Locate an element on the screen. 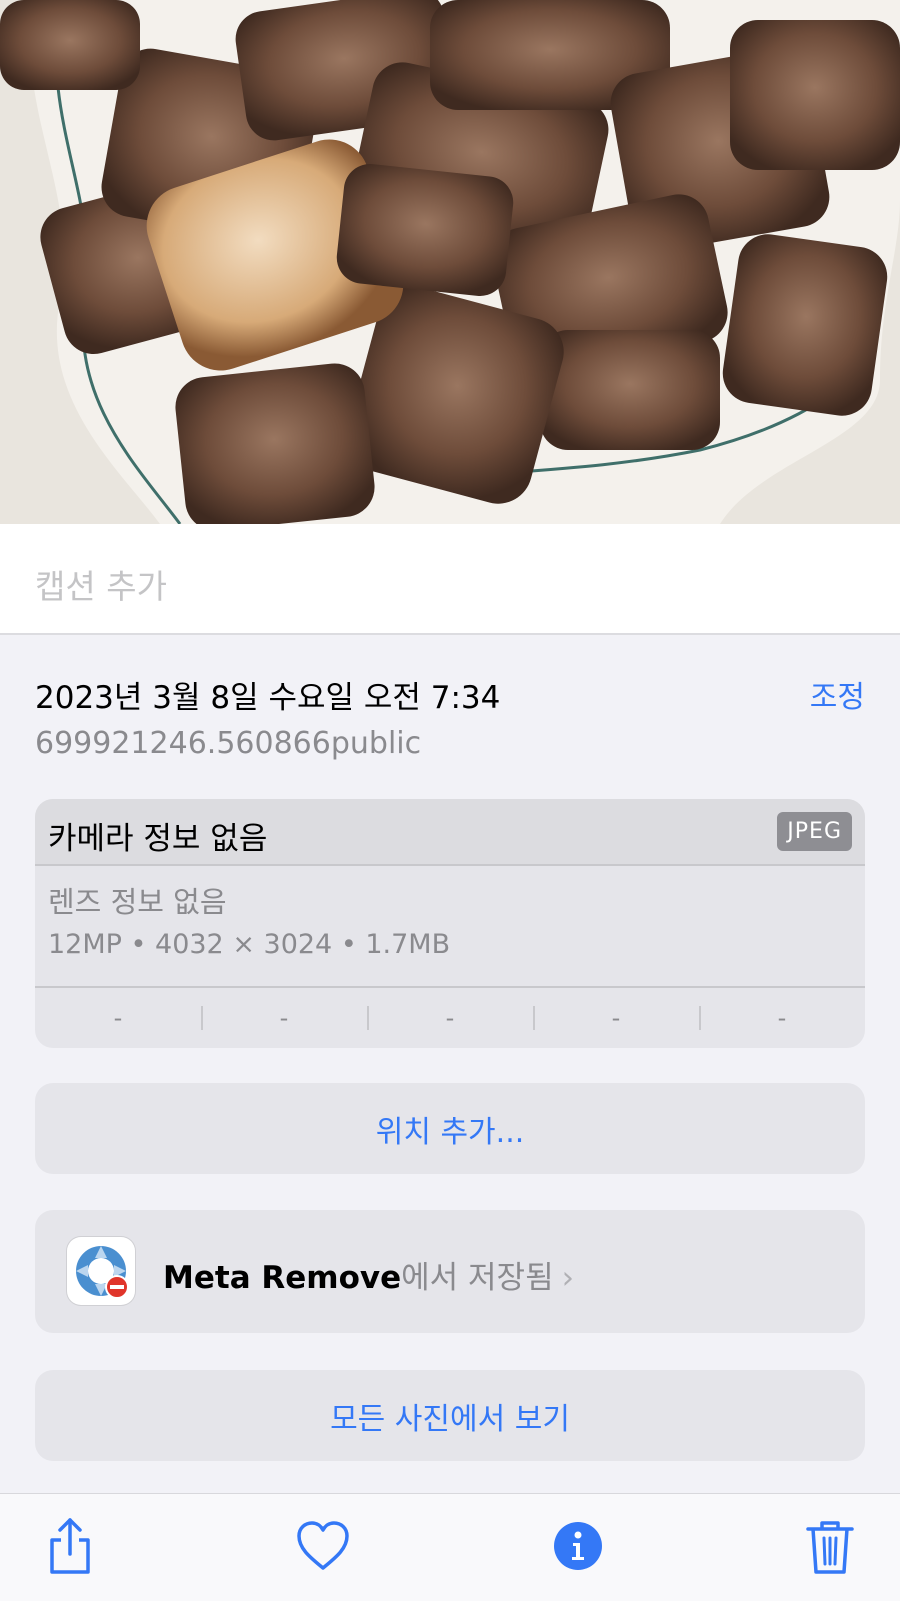  camera-header: 카메라 정보 없음 JPEG is located at coordinates (450, 832).